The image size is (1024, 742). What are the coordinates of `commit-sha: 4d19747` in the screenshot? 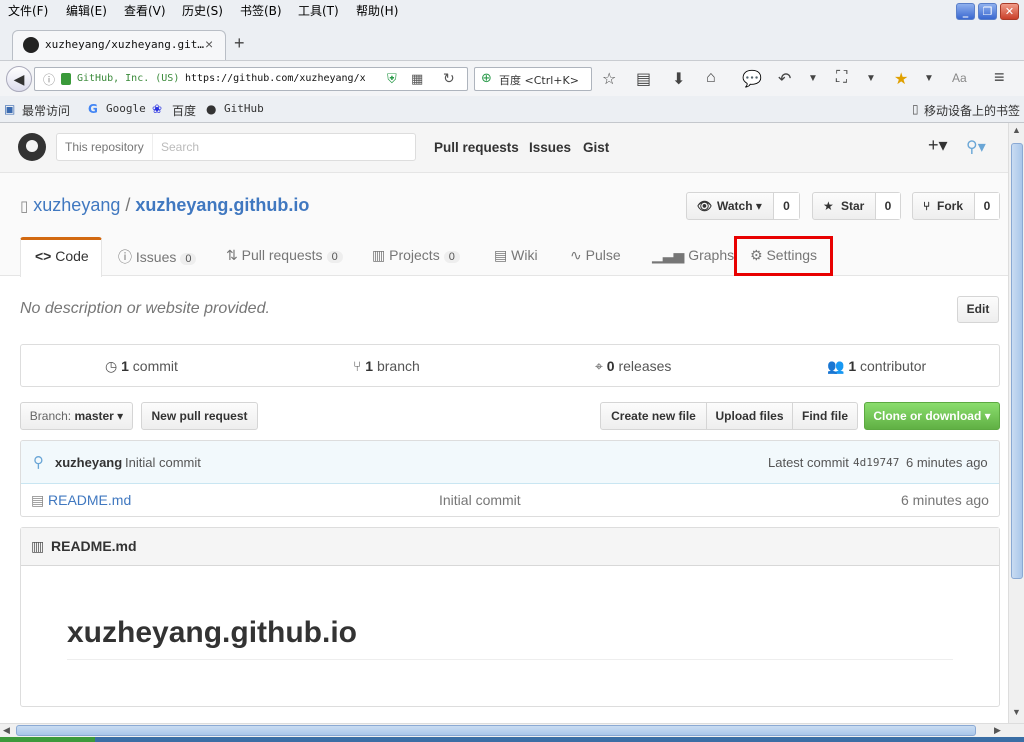 It's located at (876, 462).